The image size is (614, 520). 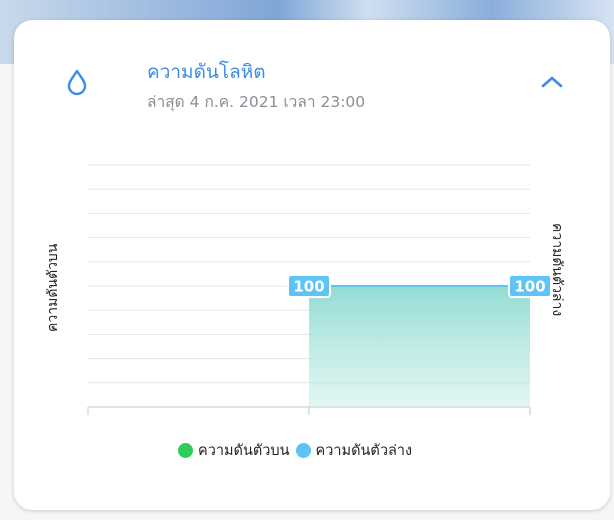 What do you see at coordinates (185, 450) in the screenshot?
I see `legend-dot-systolic` at bounding box center [185, 450].